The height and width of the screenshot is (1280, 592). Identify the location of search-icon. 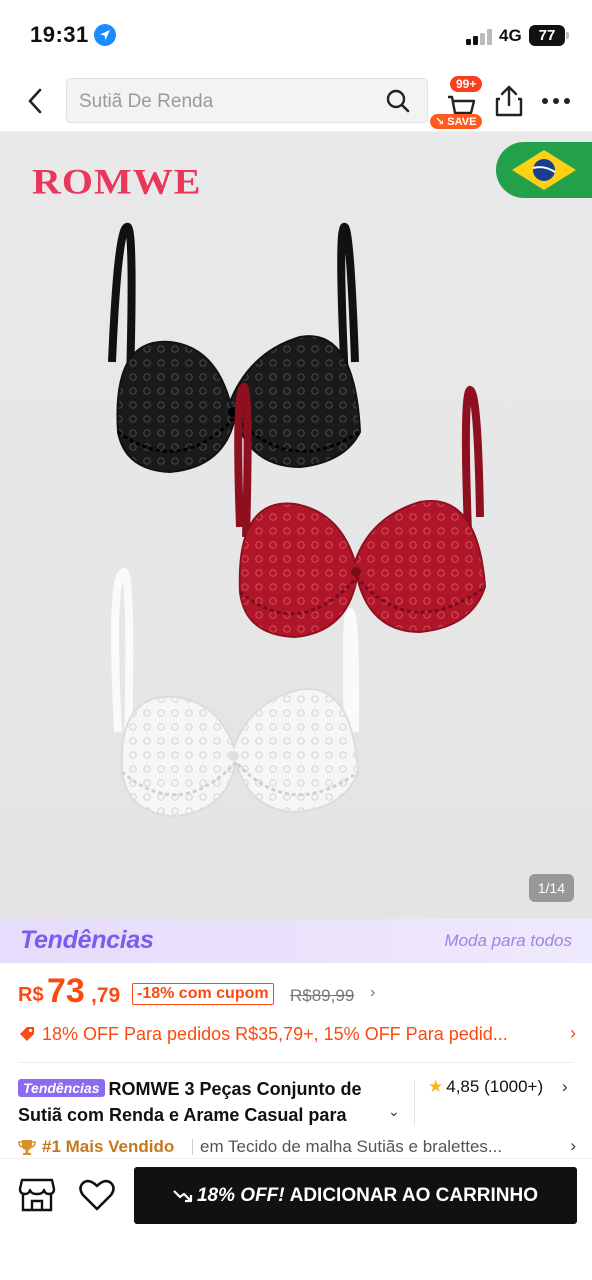
(398, 103).